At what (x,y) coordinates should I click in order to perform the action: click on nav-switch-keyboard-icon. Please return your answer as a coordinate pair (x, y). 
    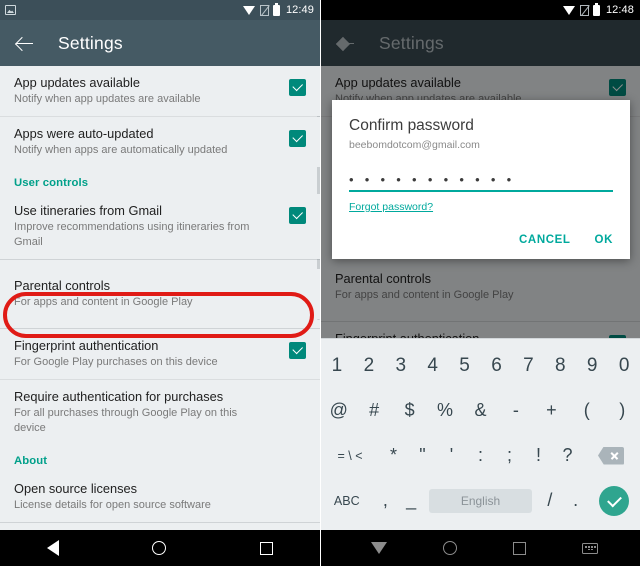
    Looking at the image, I should click on (590, 548).